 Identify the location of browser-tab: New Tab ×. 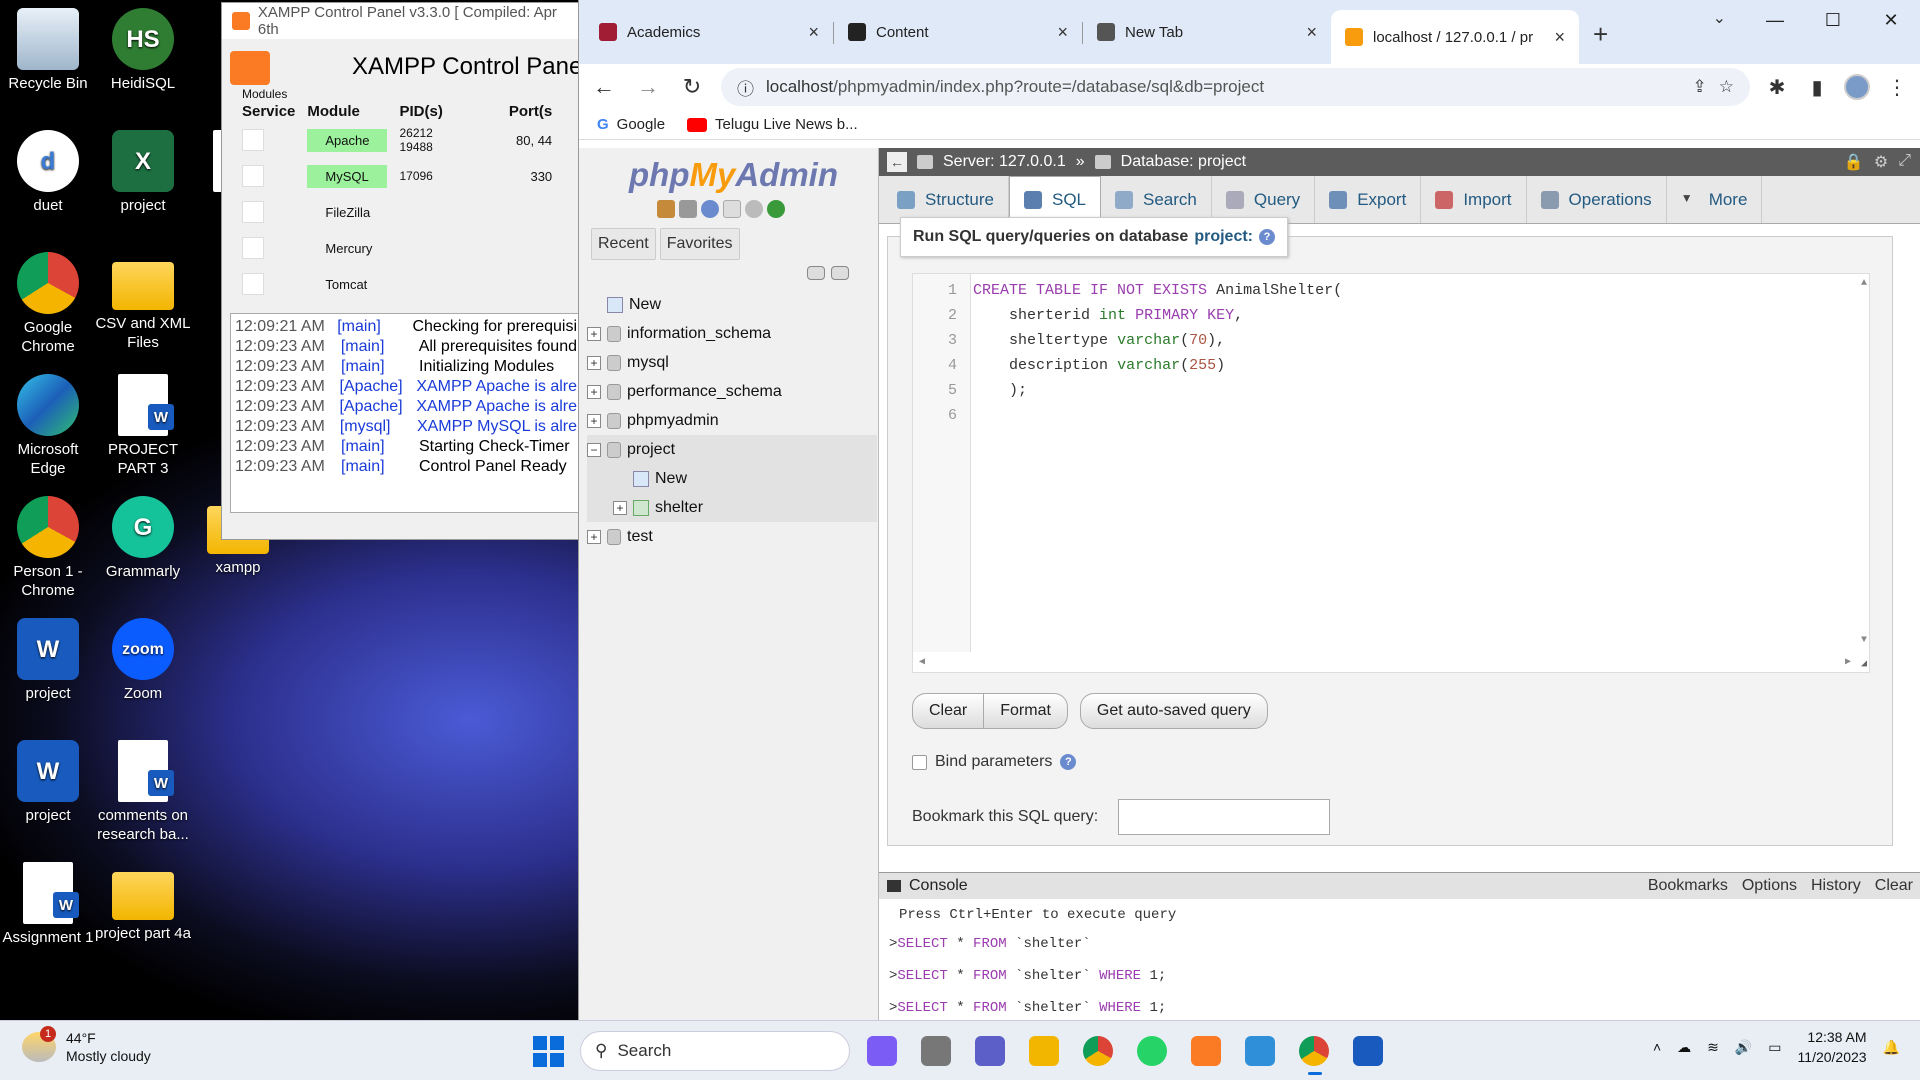
(1207, 32).